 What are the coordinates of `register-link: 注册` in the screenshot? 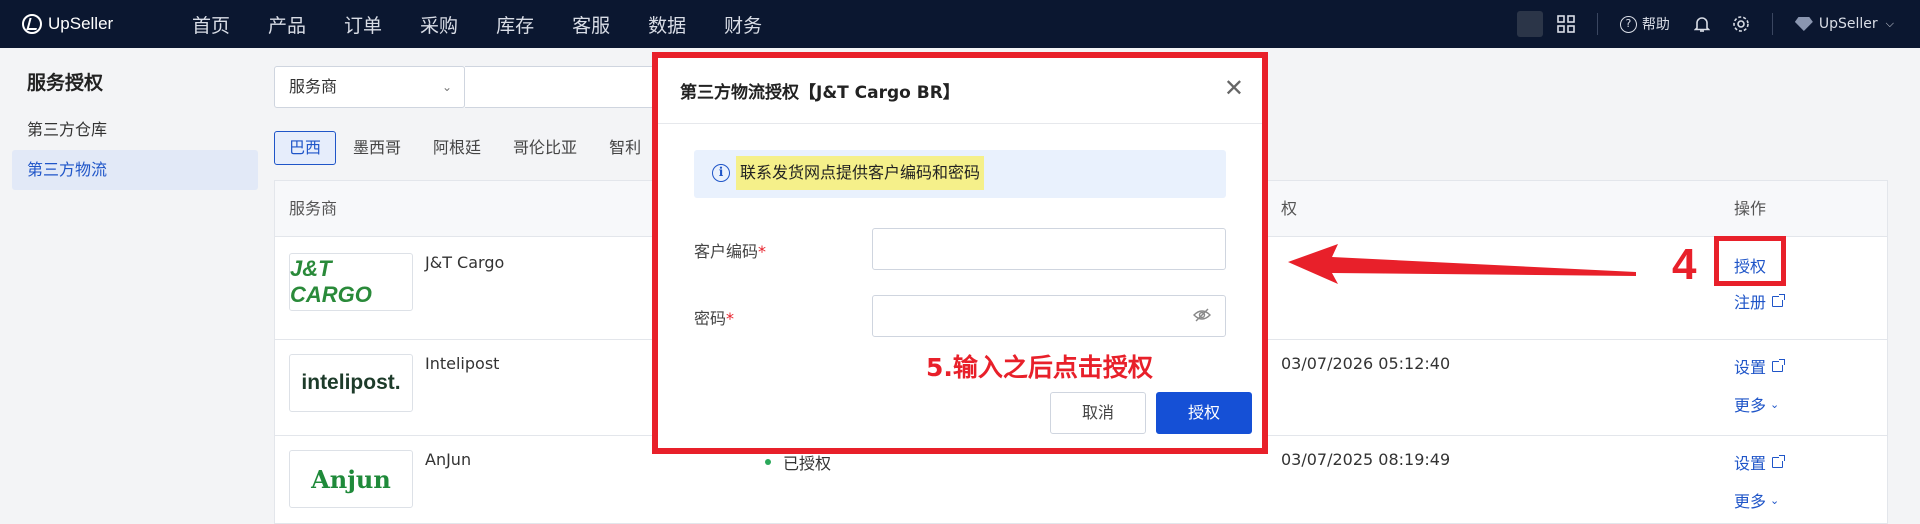 It's located at (1760, 301).